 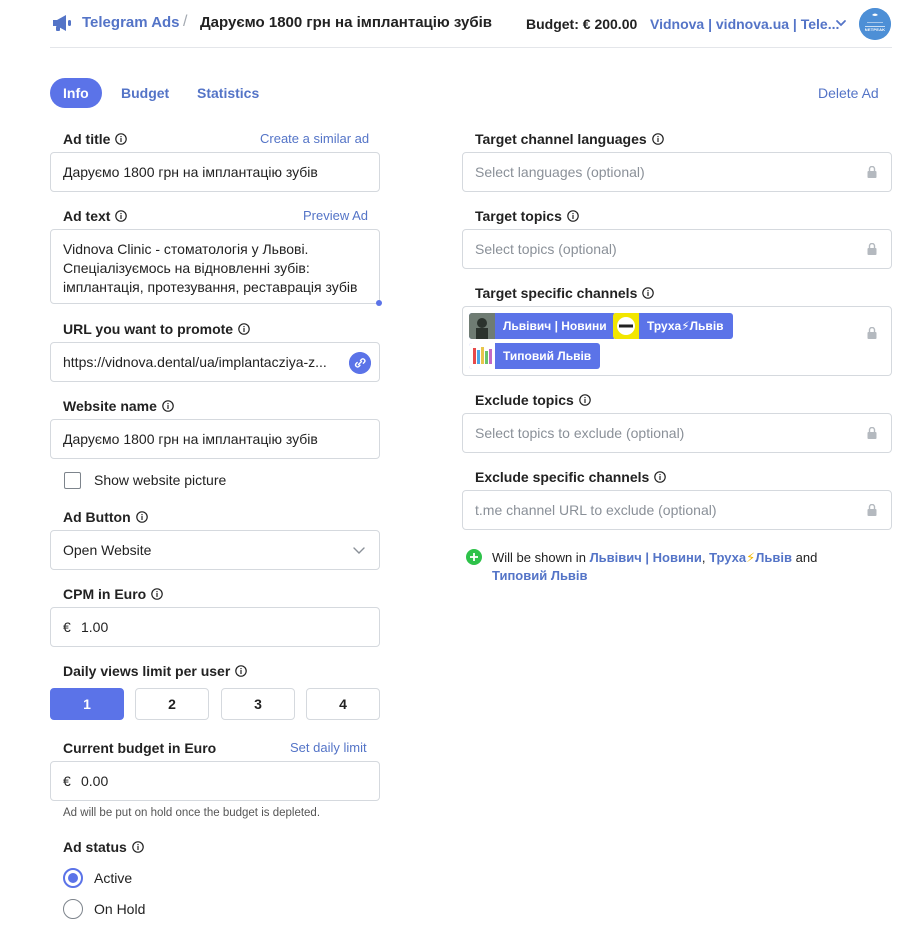 What do you see at coordinates (258, 704) in the screenshot?
I see `daily-views-option-3: 3` at bounding box center [258, 704].